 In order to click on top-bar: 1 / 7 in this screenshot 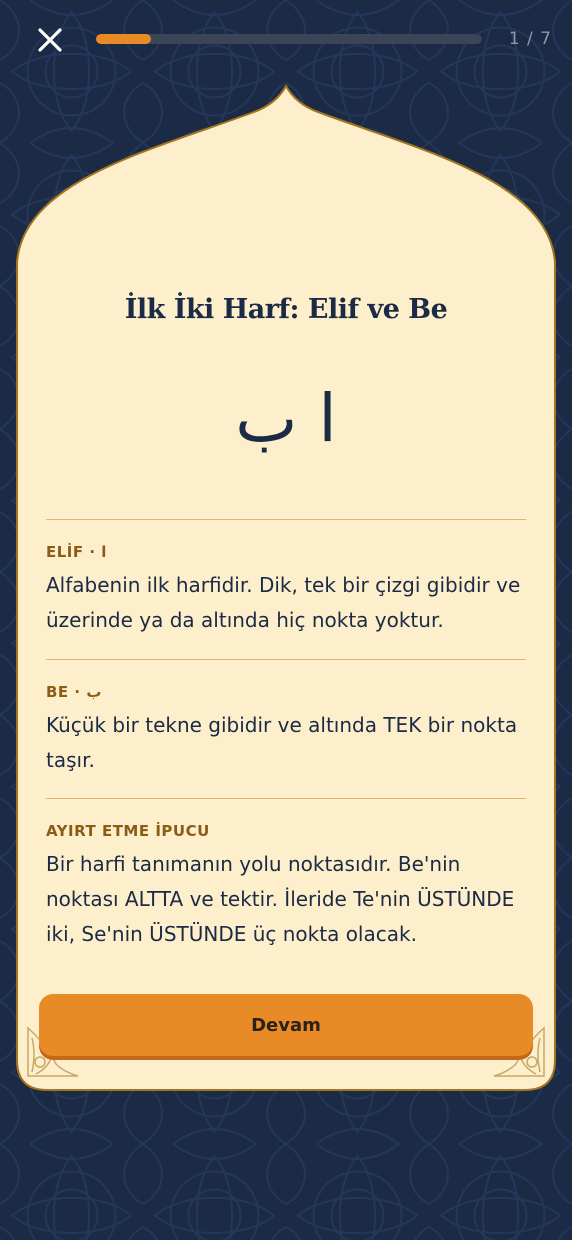, I will do `click(286, 40)`.